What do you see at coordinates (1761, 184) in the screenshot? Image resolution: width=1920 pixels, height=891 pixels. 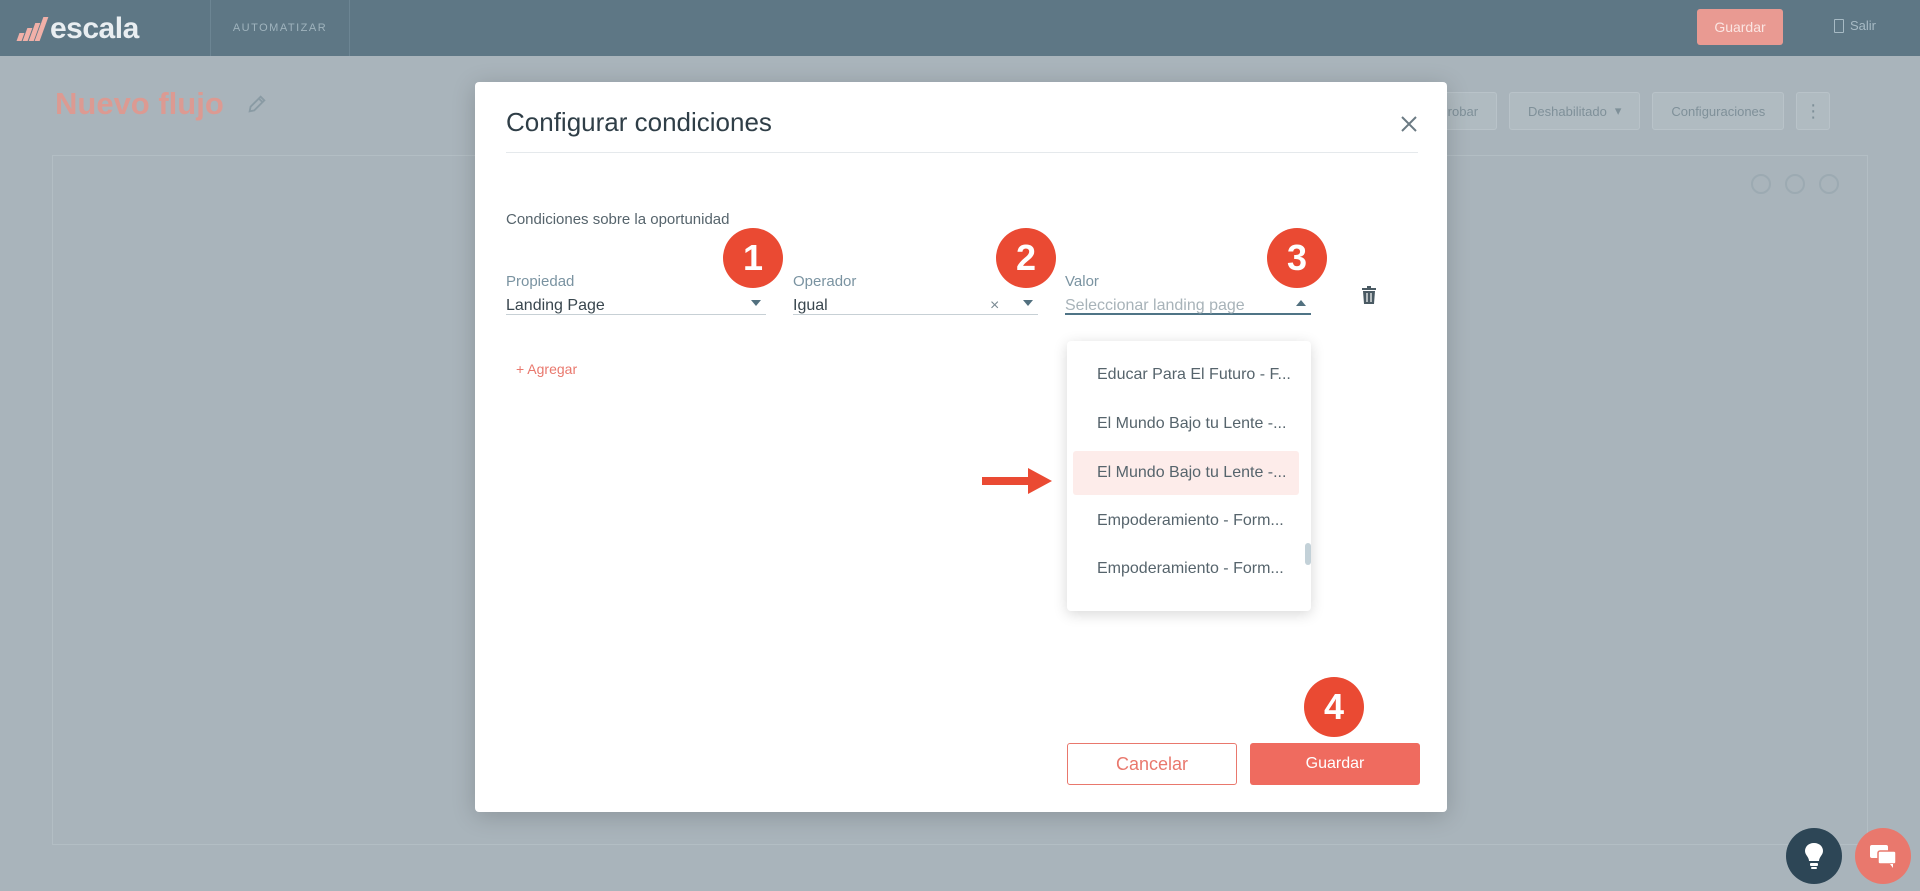 I see `zoom-in-icon` at bounding box center [1761, 184].